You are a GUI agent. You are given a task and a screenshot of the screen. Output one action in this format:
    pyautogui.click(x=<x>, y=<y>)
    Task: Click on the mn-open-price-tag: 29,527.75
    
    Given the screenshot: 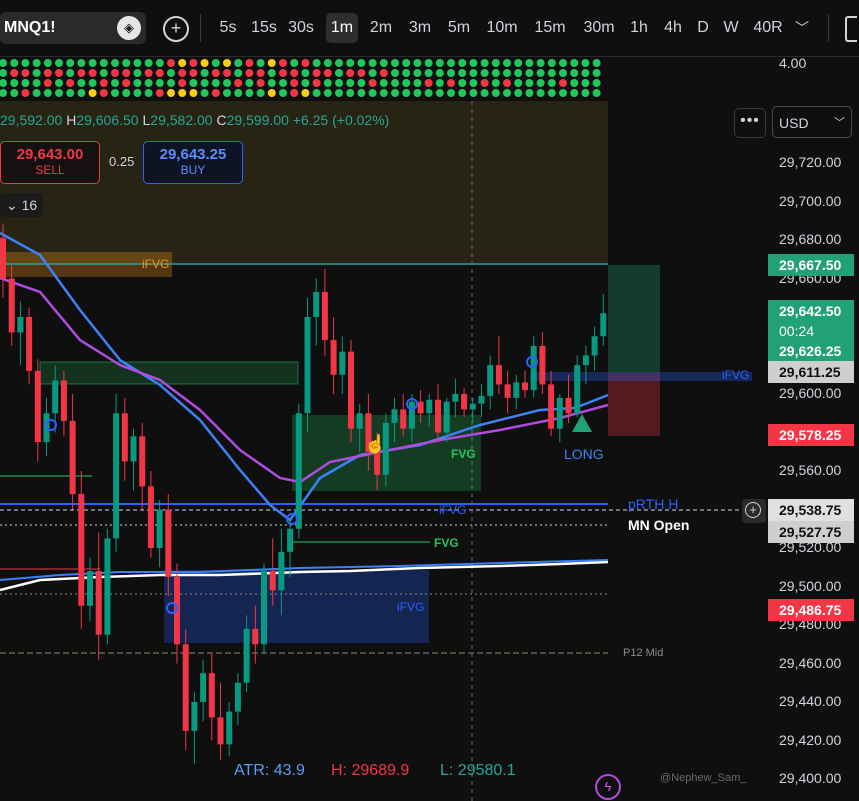 What is the action you would take?
    pyautogui.click(x=811, y=532)
    